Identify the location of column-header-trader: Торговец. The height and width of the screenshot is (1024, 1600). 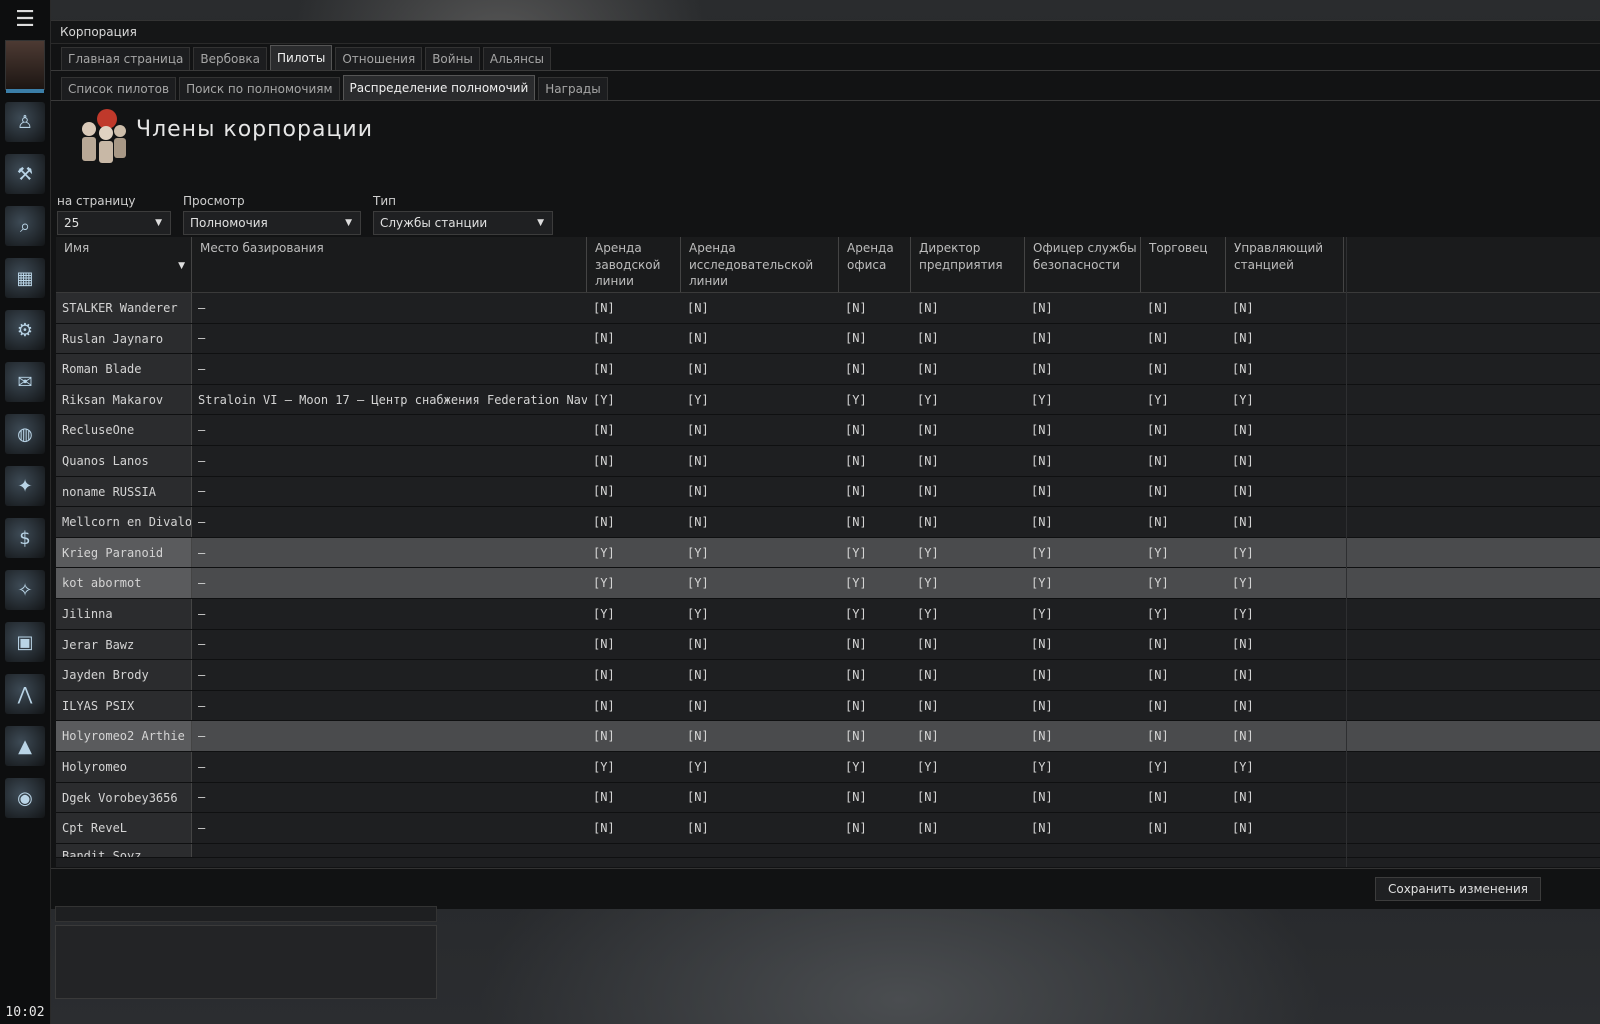
(1183, 264).